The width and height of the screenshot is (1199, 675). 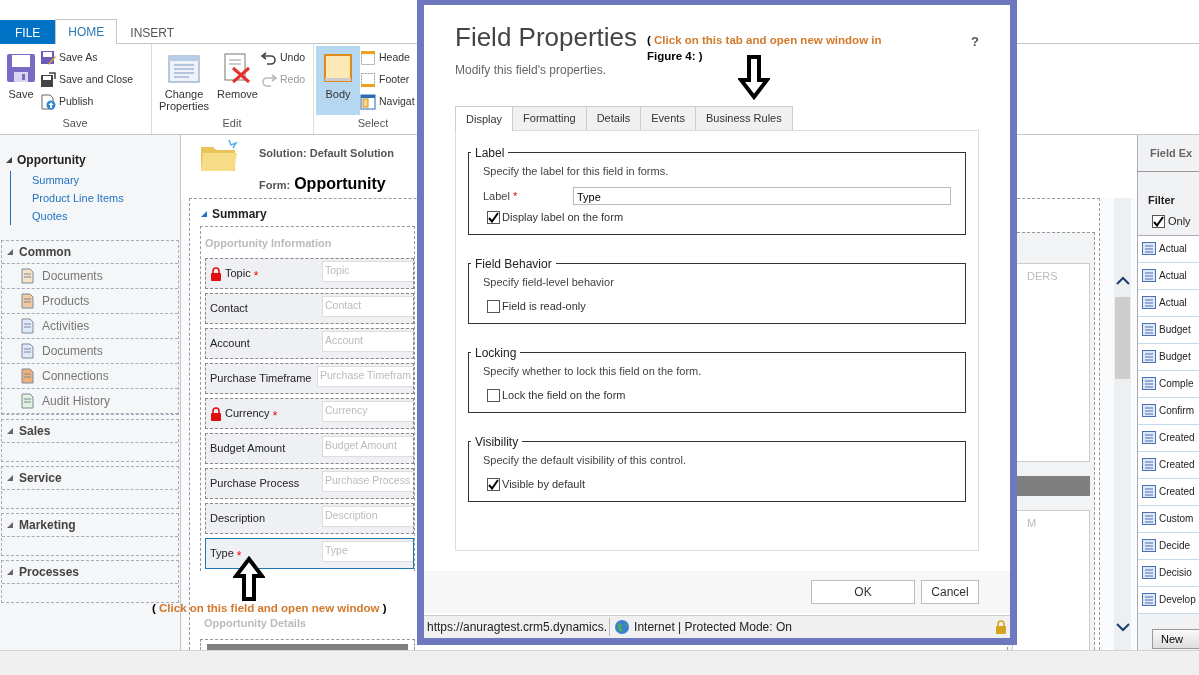 I want to click on solution-name: Solution: Default Solution, so click(x=327, y=153).